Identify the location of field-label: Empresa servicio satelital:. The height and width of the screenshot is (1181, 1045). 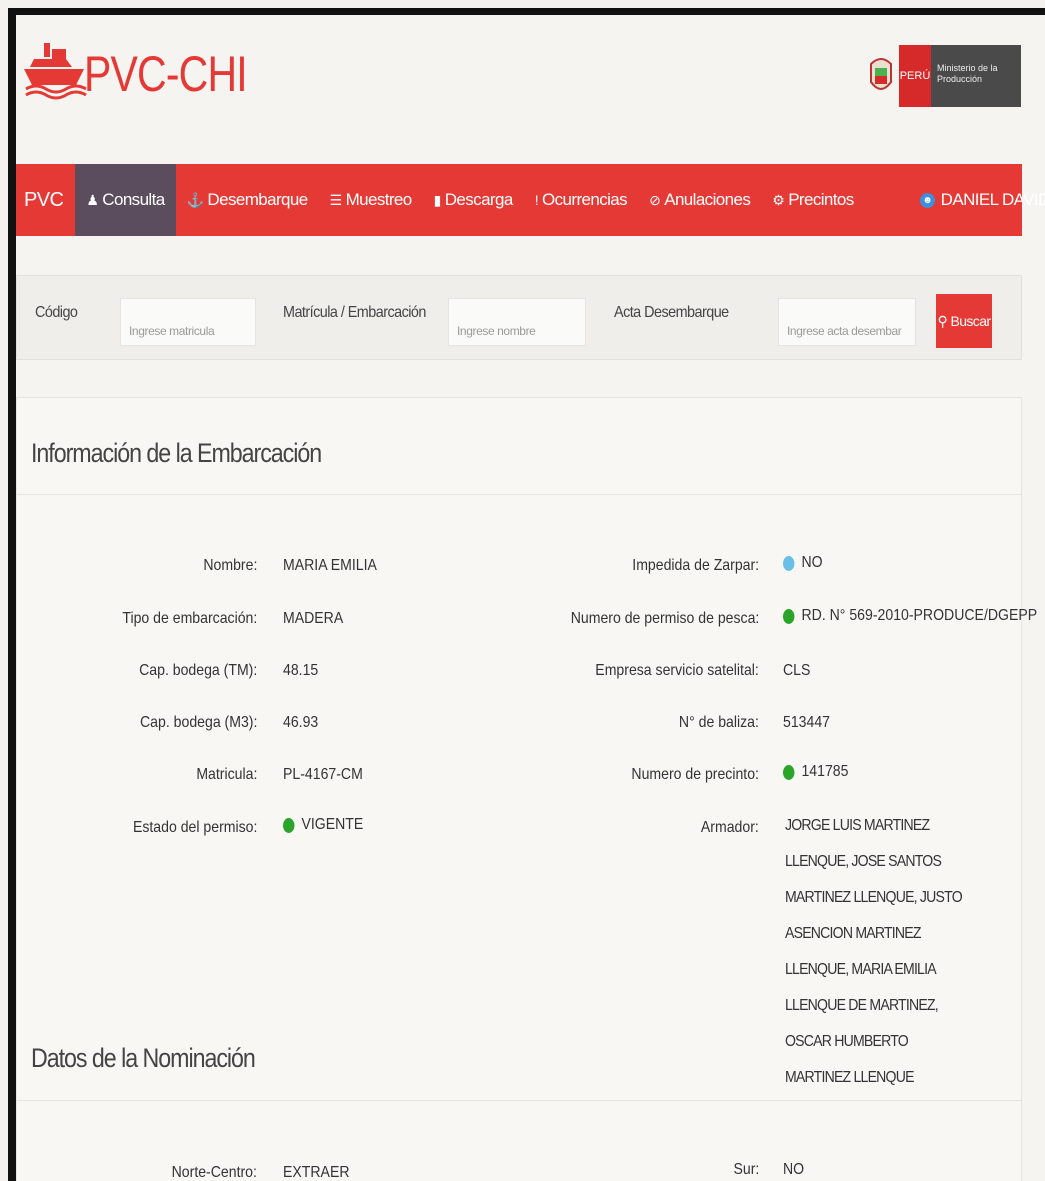
(677, 670).